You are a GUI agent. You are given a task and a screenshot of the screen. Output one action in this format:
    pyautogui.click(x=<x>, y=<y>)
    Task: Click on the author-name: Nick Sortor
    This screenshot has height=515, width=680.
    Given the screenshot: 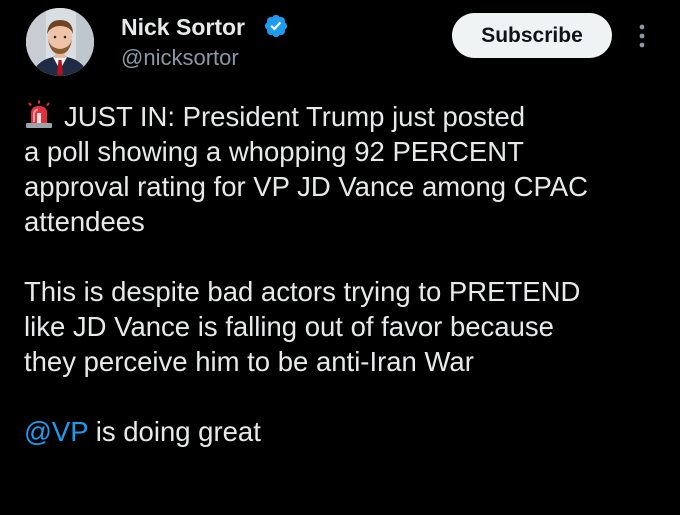 What is the action you would take?
    pyautogui.click(x=183, y=27)
    